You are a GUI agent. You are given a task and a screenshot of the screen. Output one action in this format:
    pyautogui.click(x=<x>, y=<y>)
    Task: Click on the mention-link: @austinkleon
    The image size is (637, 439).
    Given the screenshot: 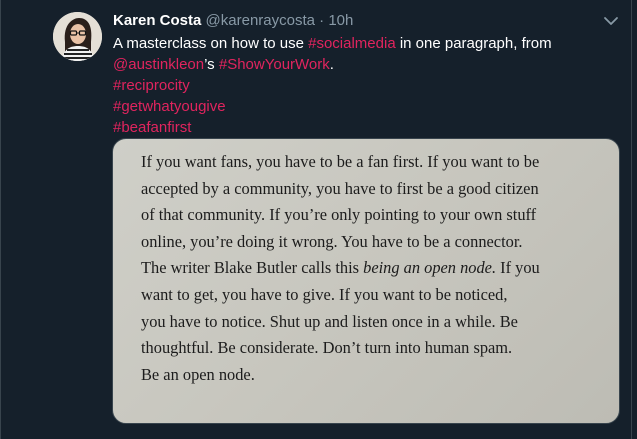 What is the action you would take?
    pyautogui.click(x=158, y=64)
    